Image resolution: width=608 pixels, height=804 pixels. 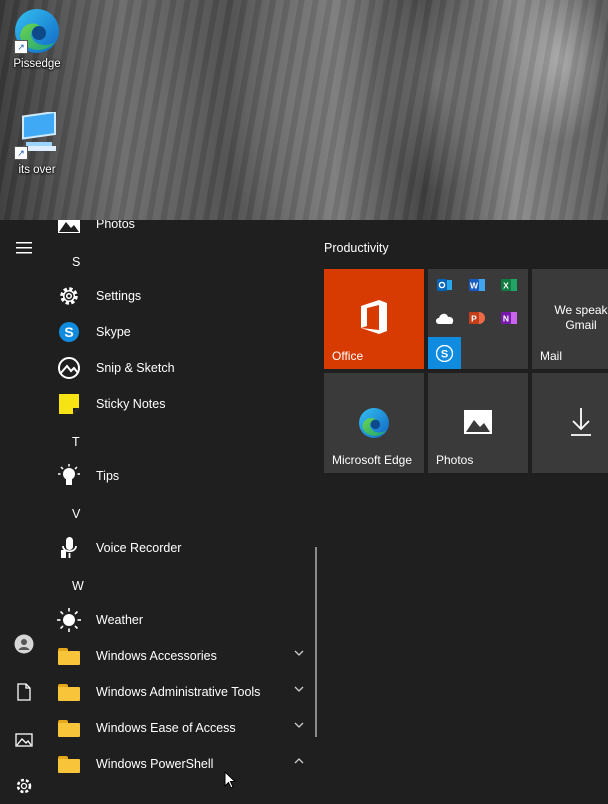 I want to click on desktop-icon-label: its over, so click(x=37, y=170).